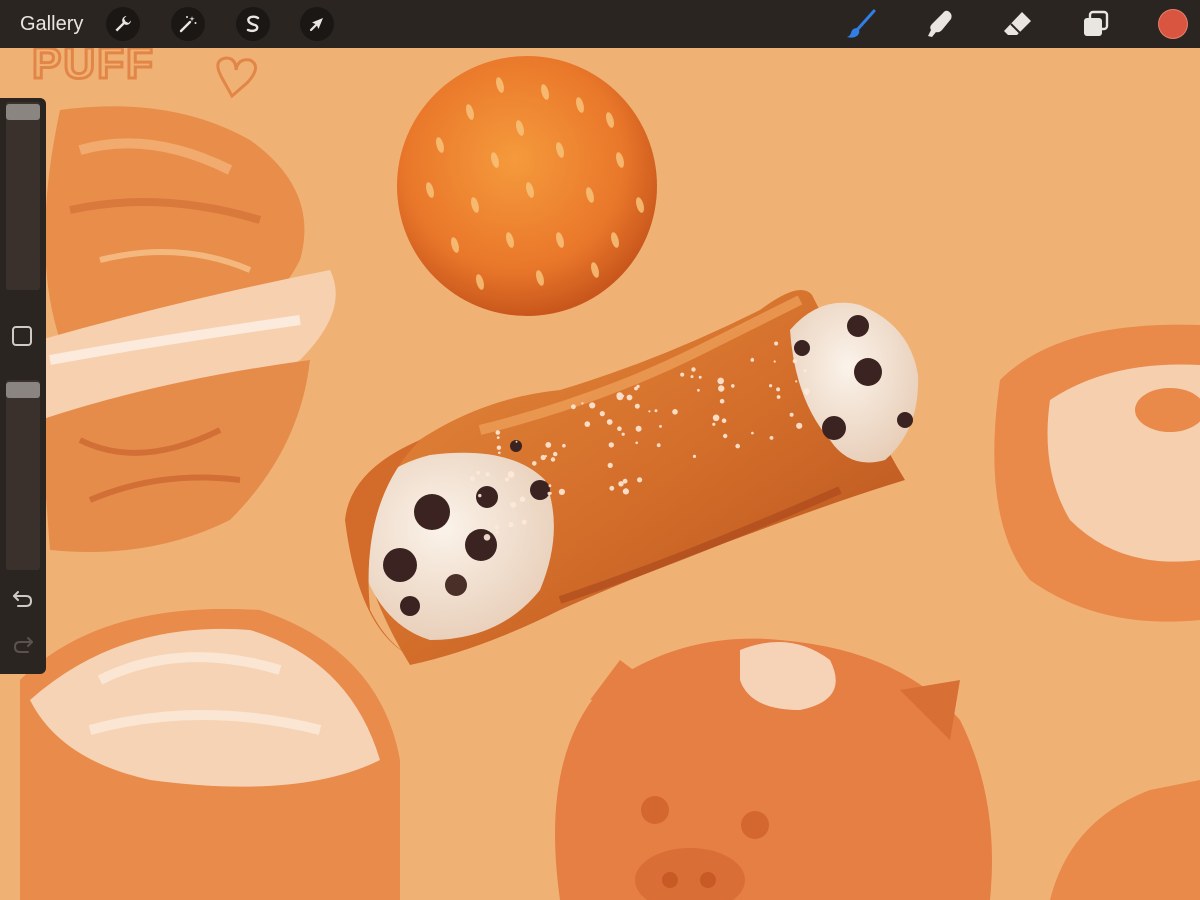 The image size is (1200, 900). I want to click on magic-wand-icon, so click(188, 24).